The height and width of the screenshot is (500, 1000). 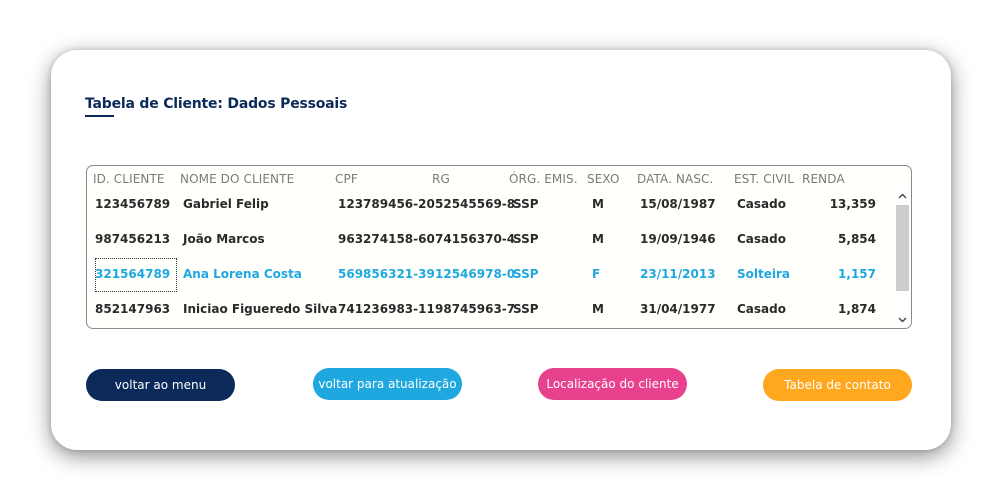 I want to click on cell-rg: 52545569-8, so click(x=475, y=204).